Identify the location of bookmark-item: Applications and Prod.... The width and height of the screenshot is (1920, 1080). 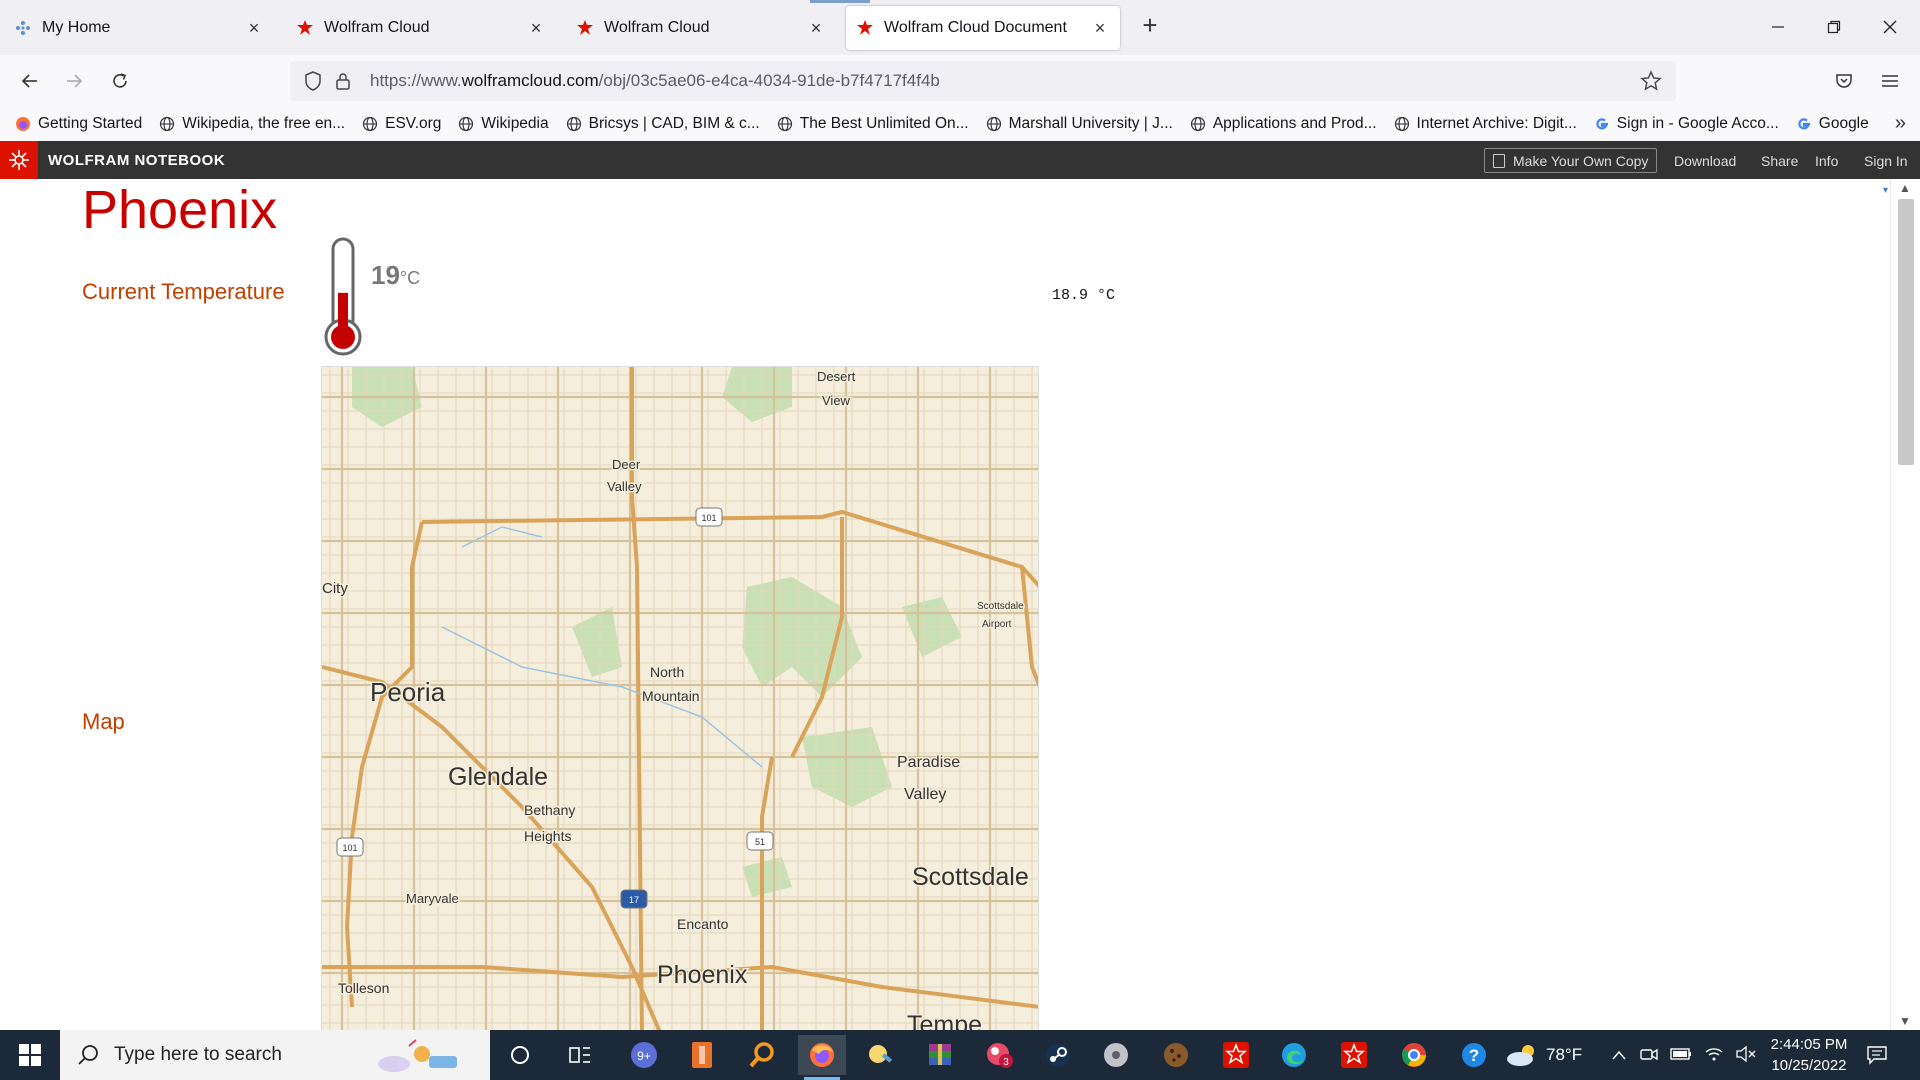
(1283, 124).